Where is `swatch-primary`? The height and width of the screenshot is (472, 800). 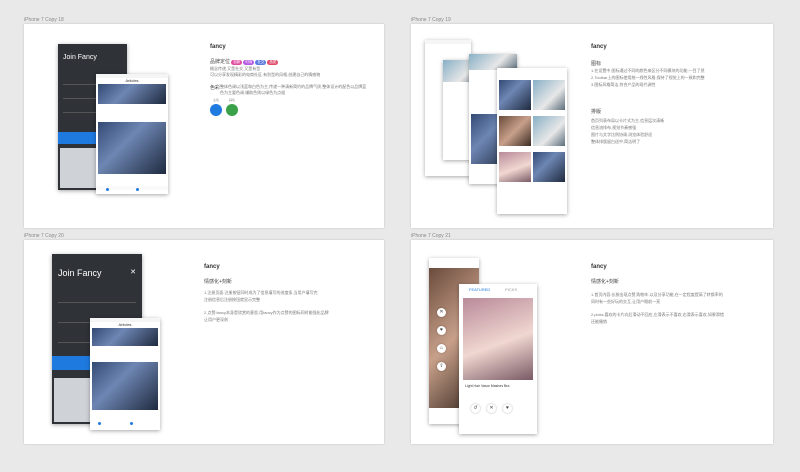
swatch-primary is located at coordinates (216, 110).